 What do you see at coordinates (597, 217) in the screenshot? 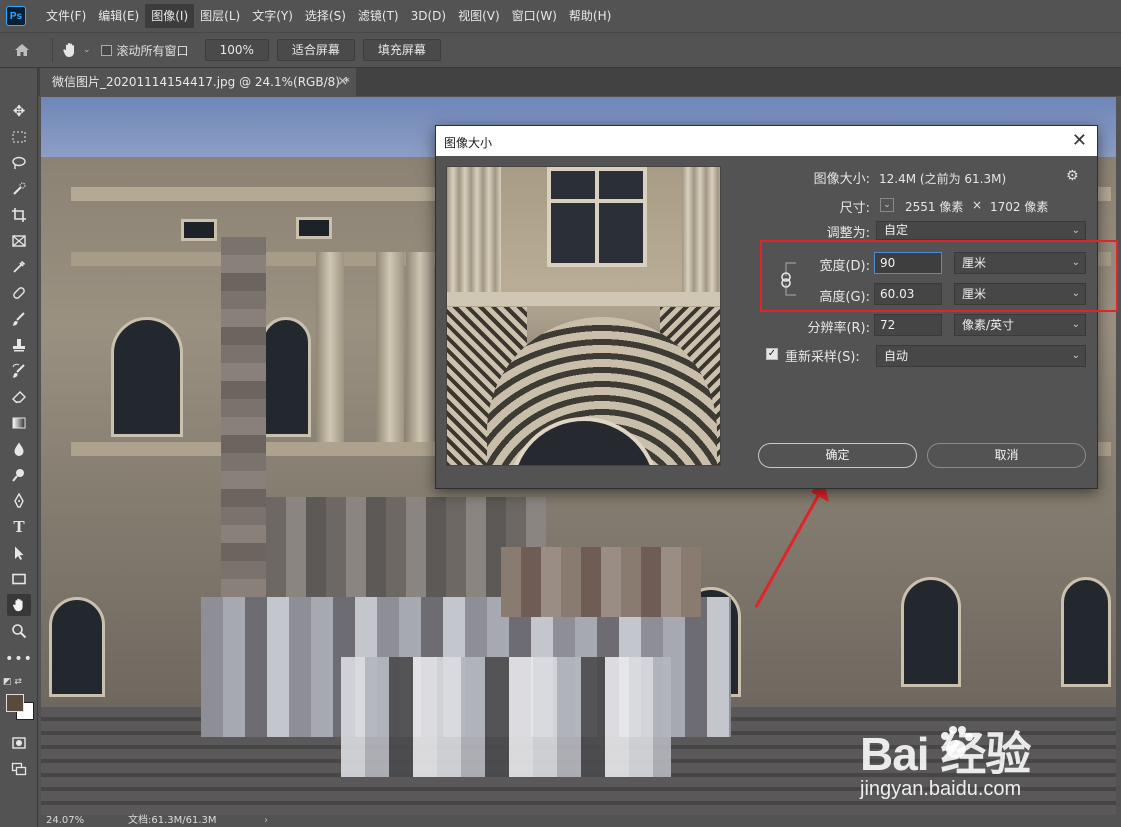
I see `preview-window` at bounding box center [597, 217].